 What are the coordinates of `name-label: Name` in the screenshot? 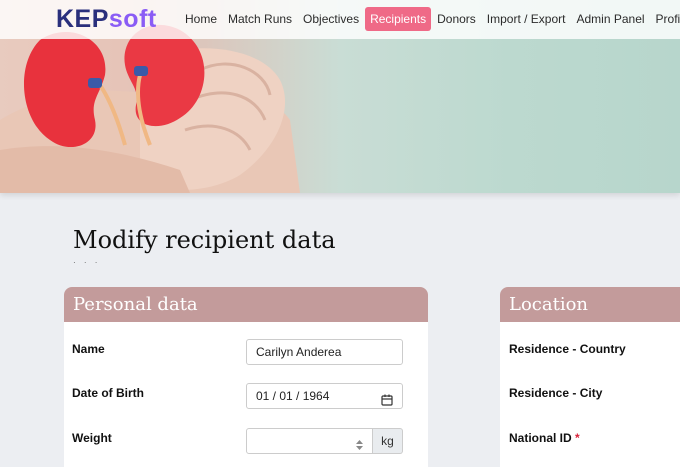 It's located at (88, 349).